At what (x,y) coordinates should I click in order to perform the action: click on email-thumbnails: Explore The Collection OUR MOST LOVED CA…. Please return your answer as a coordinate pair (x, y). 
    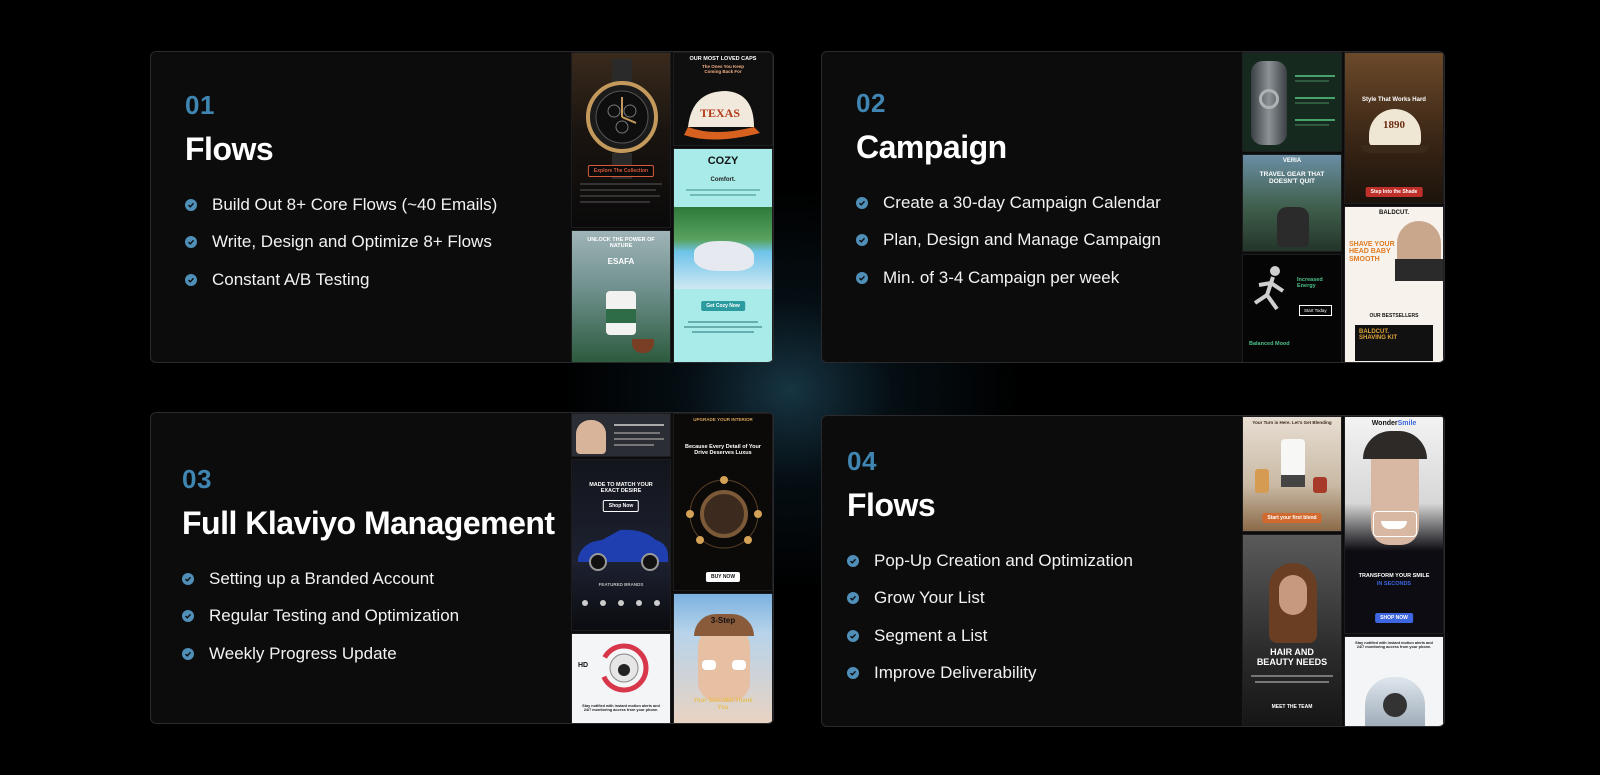
    Looking at the image, I should click on (672, 207).